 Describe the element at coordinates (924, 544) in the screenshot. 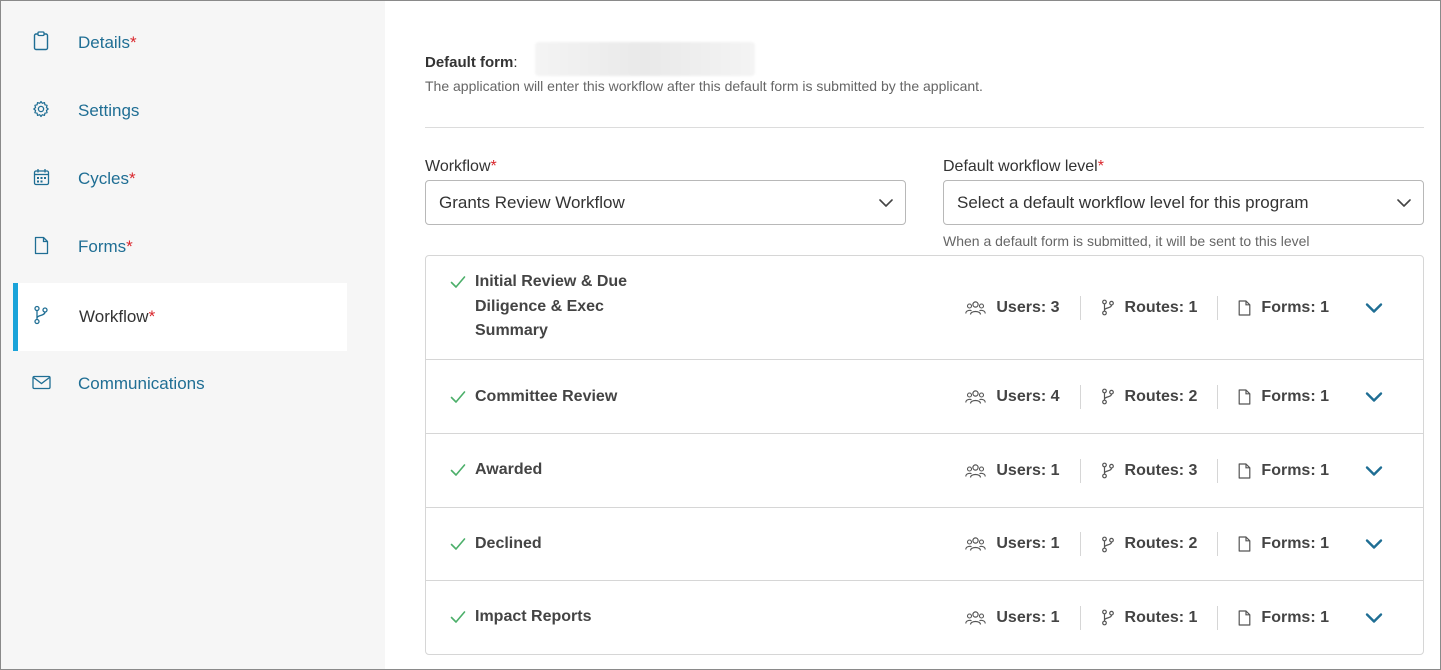

I see `workflow-level-row: Declined Users: 1 Routes: 2 Forms: 1` at that location.